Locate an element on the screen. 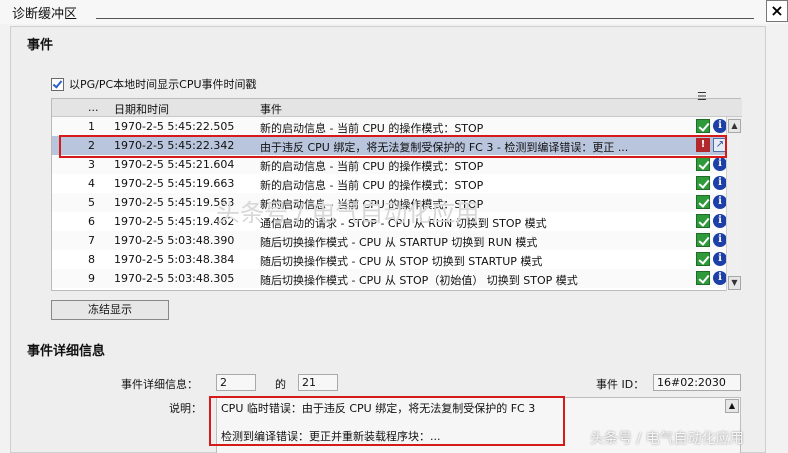  row-index: 7 is located at coordinates (91, 240).